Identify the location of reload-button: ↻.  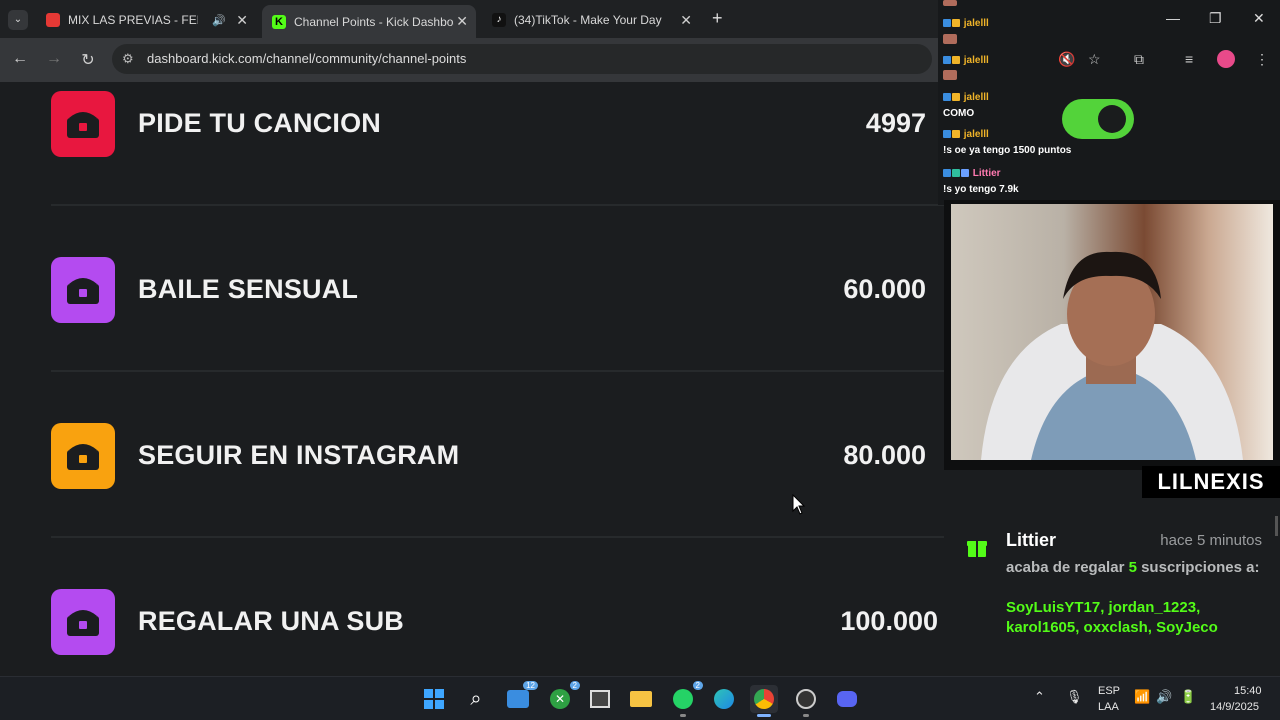
(88, 60).